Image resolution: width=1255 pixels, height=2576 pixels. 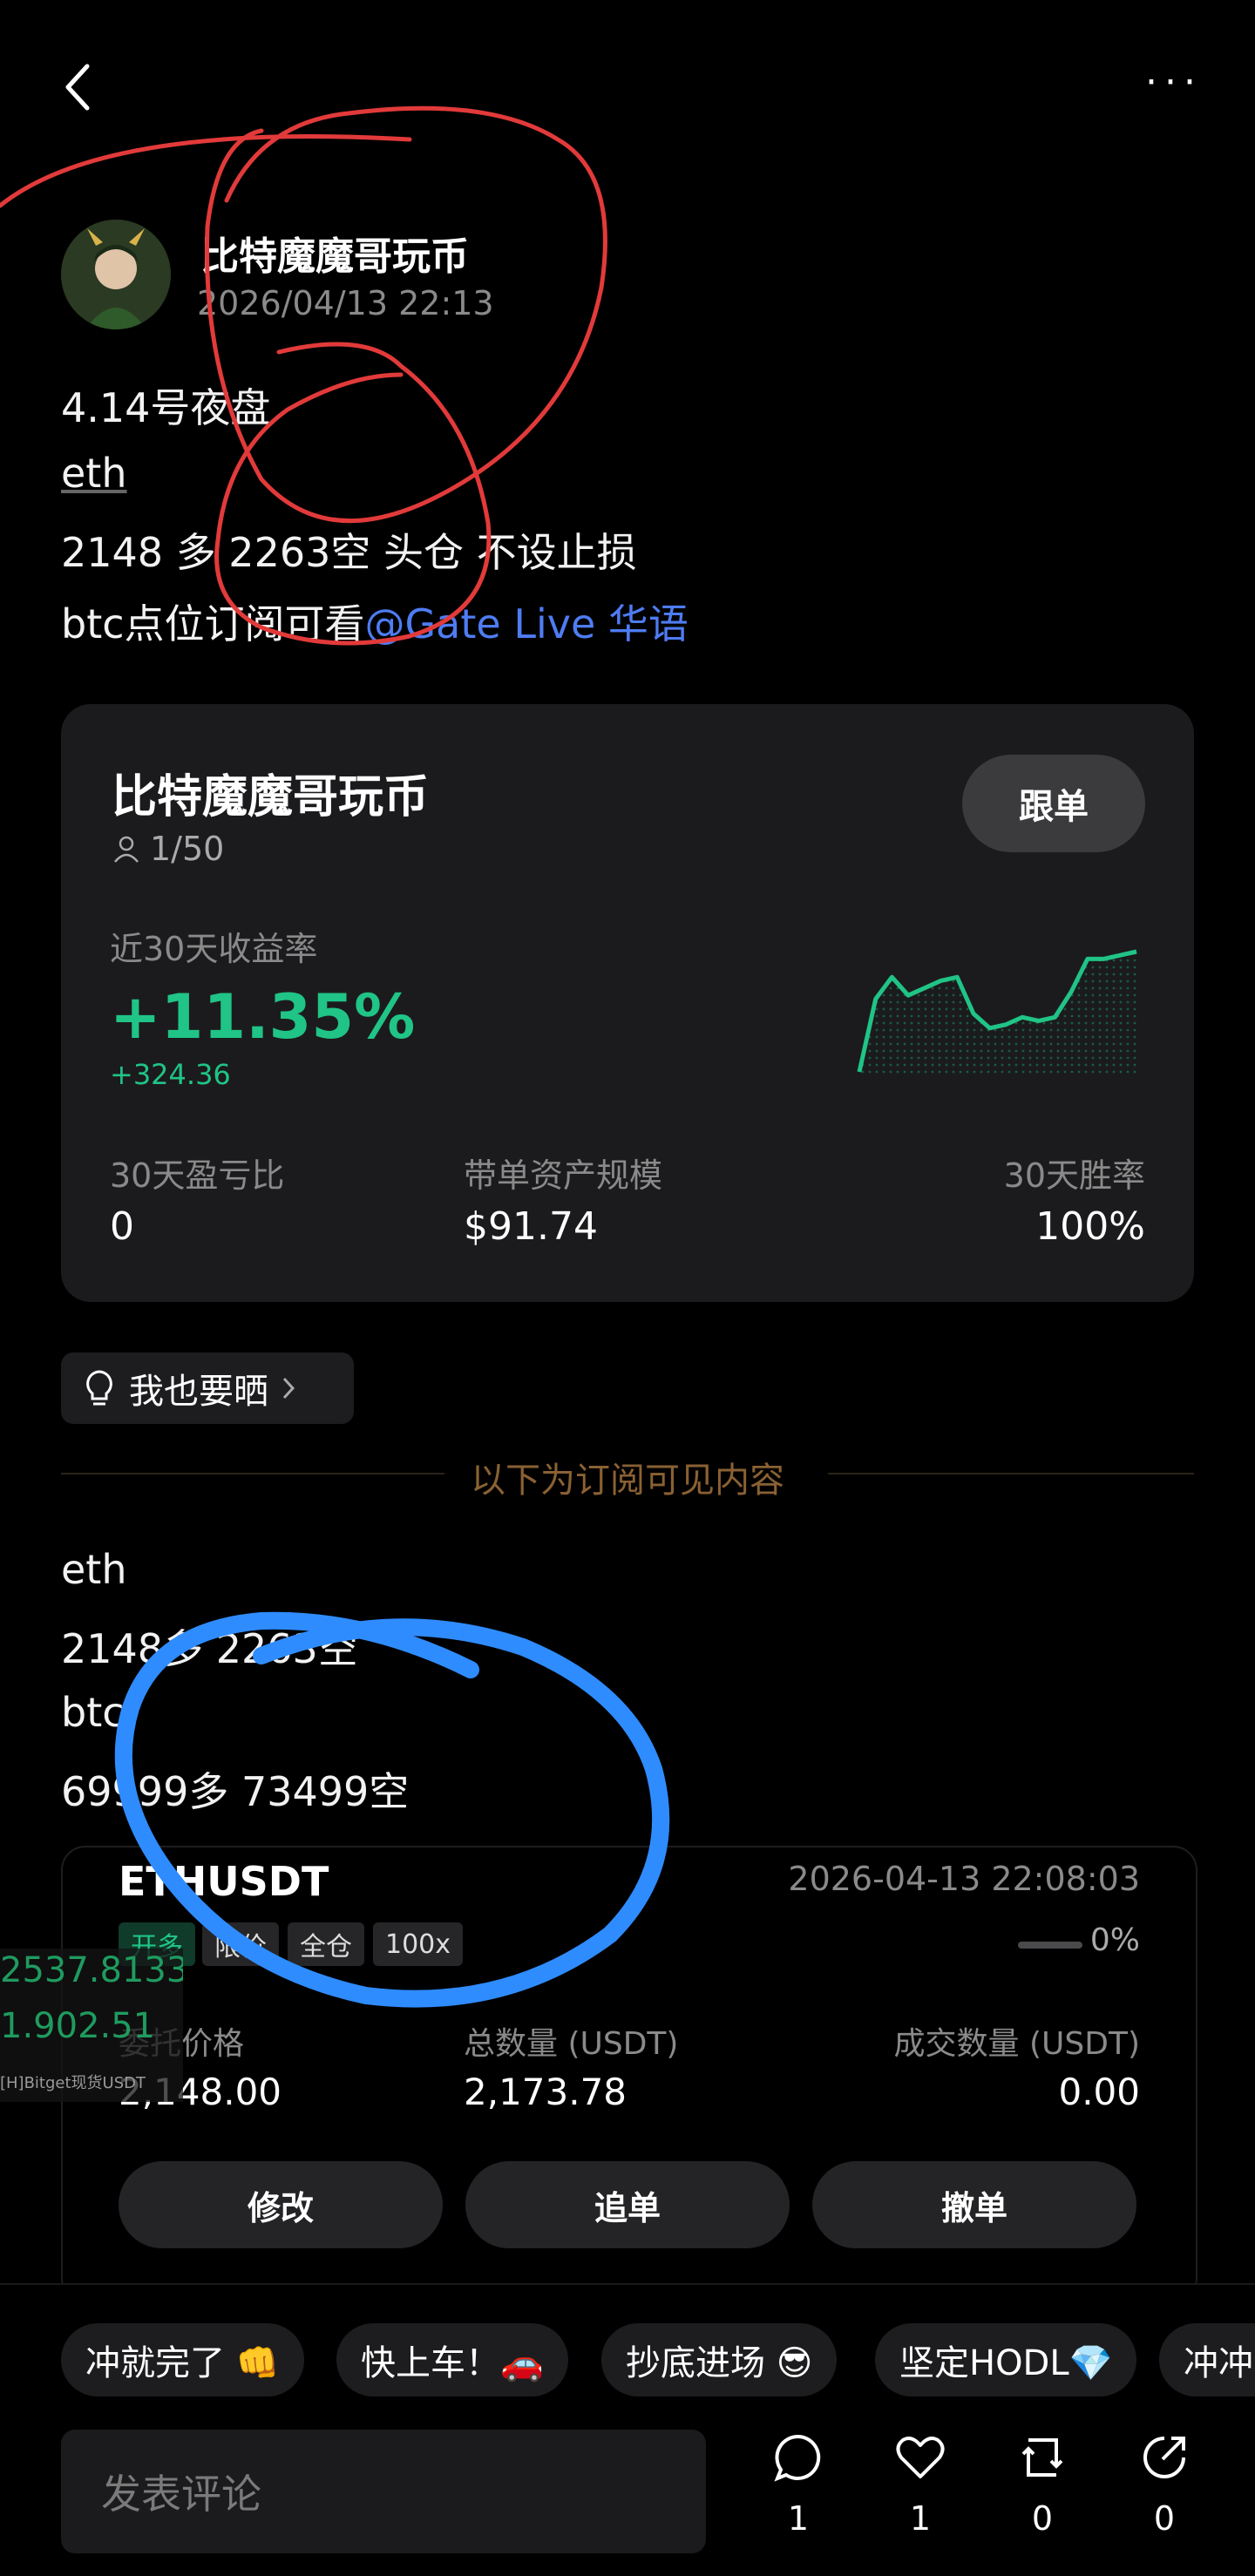 What do you see at coordinates (572, 2044) in the screenshot?
I see `order-total-label: 总数量 (USDT)` at bounding box center [572, 2044].